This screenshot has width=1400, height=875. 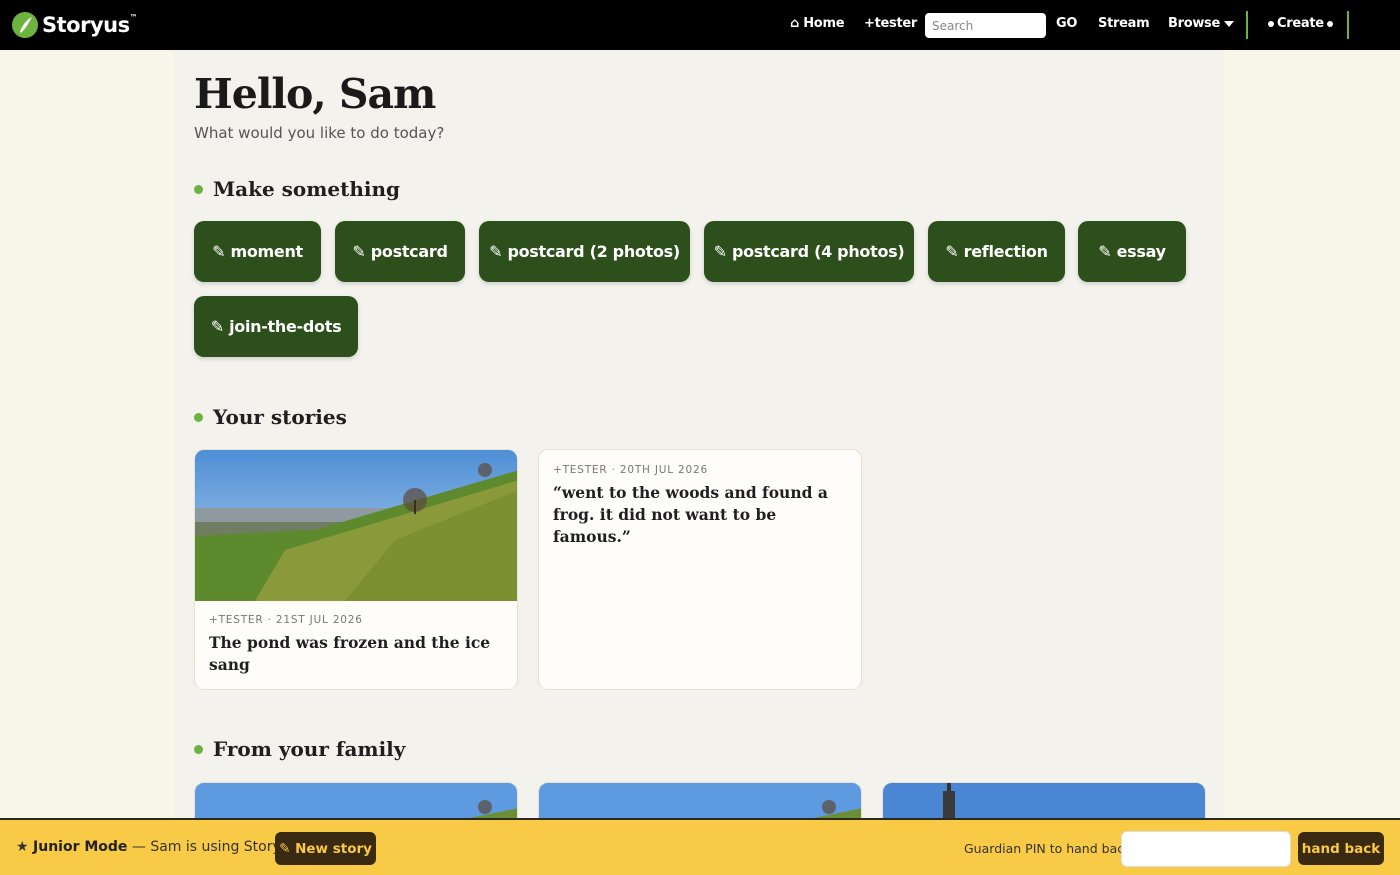 What do you see at coordinates (1229, 23) in the screenshot?
I see `chevron-down-icon` at bounding box center [1229, 23].